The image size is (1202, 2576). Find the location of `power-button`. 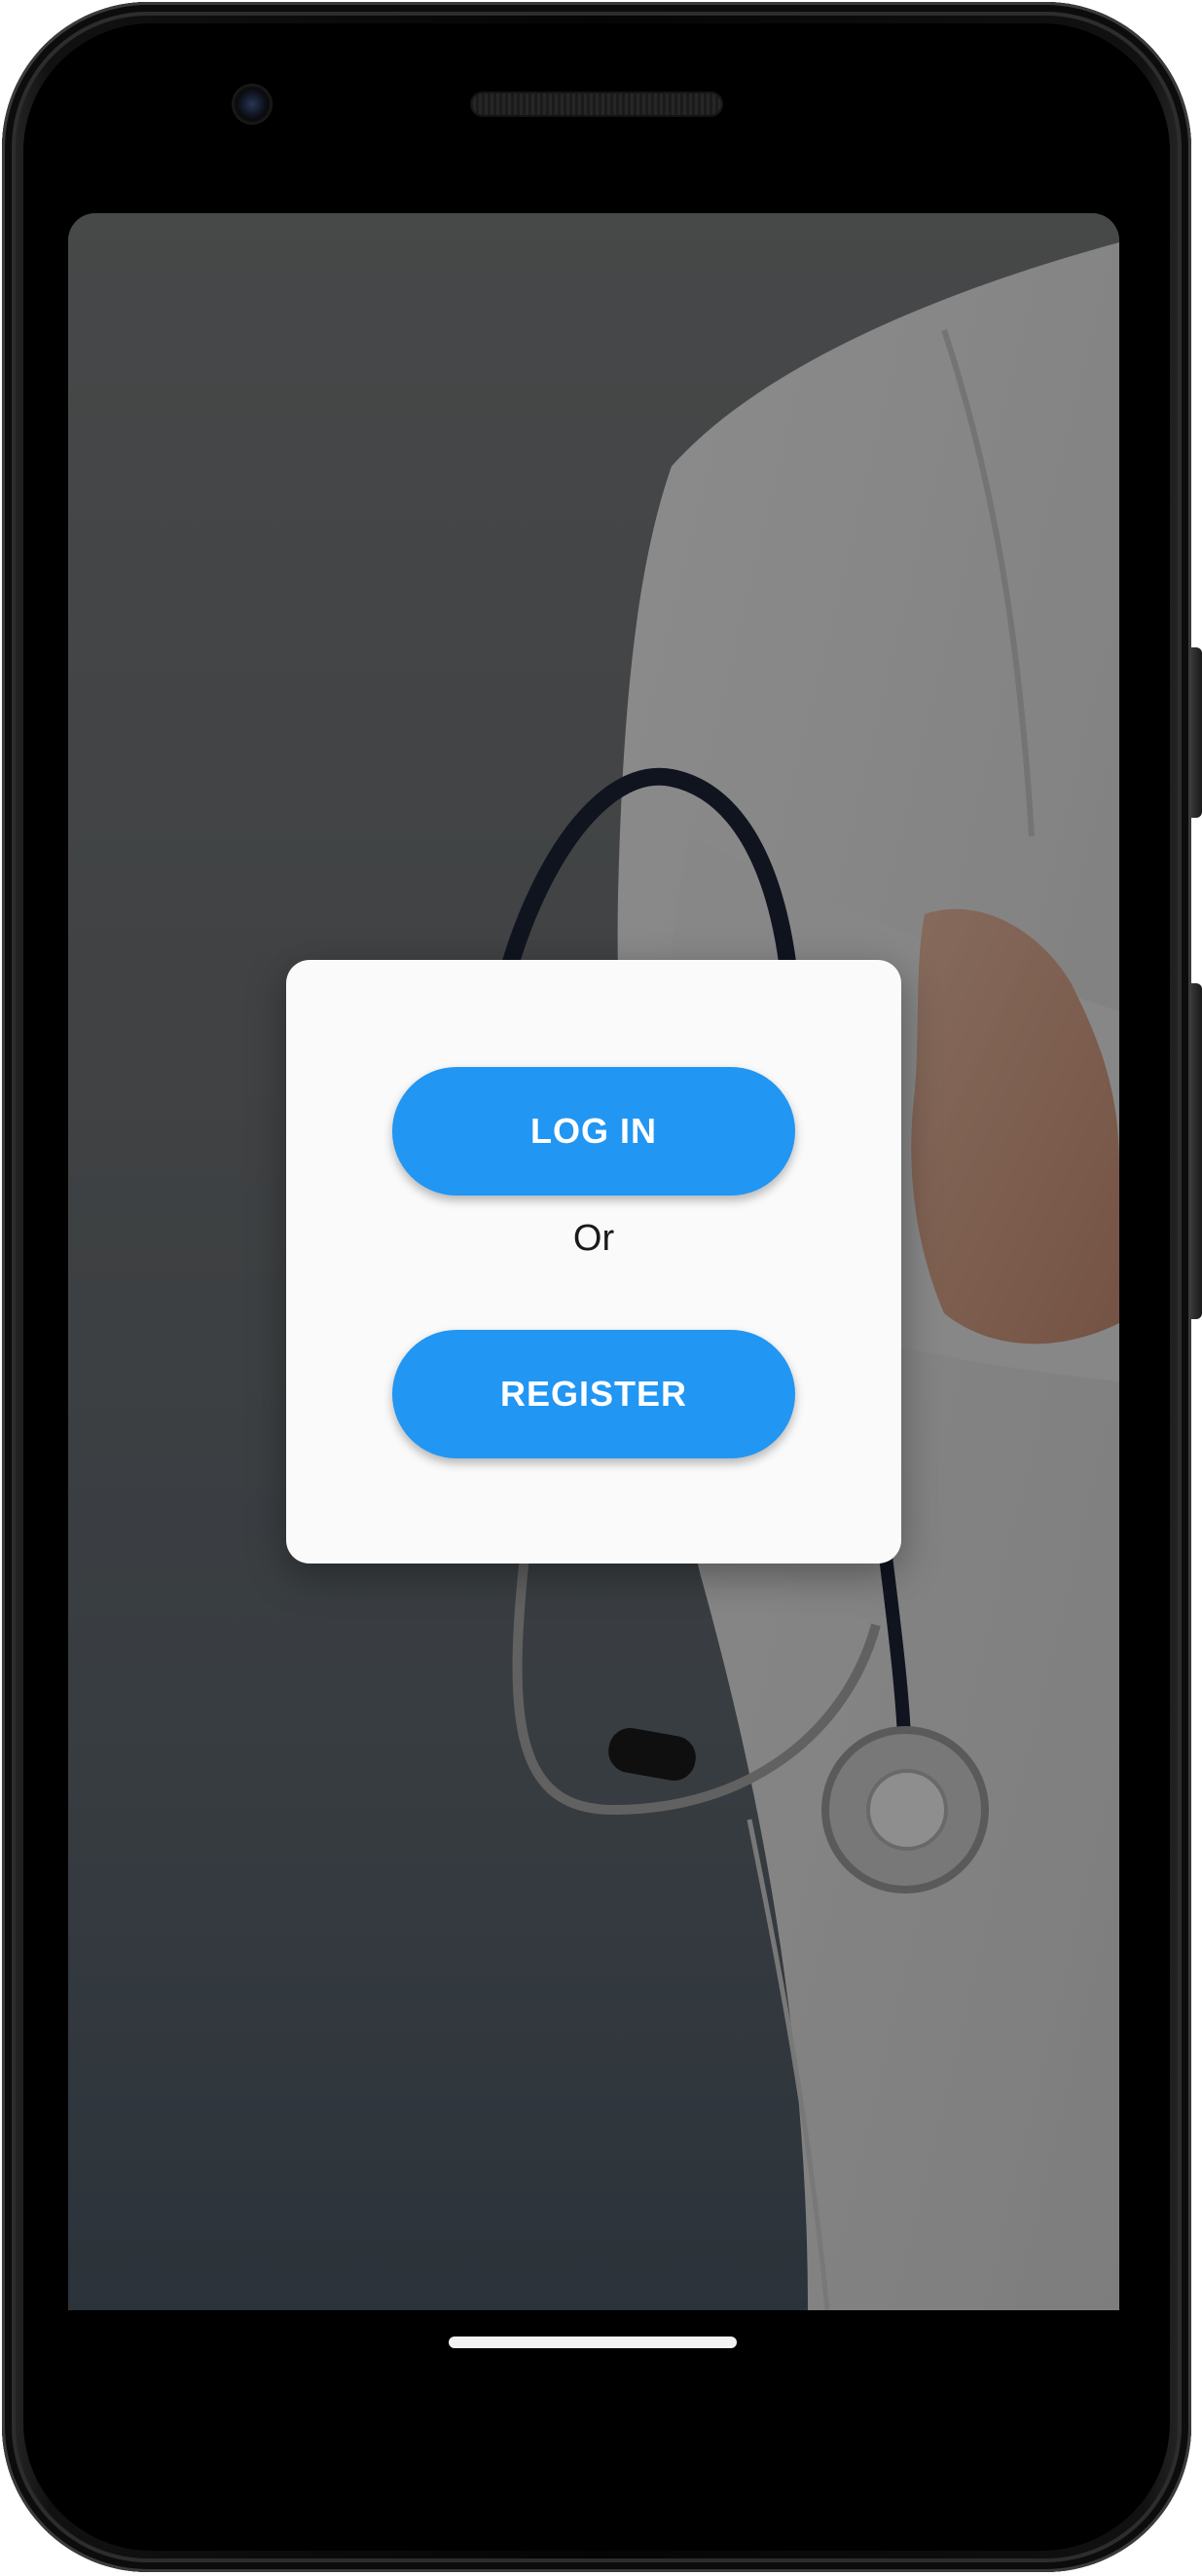

power-button is located at coordinates (1196, 732).